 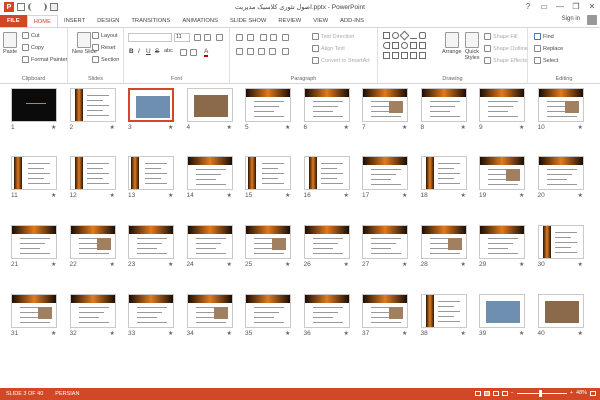 What do you see at coordinates (157, 51) in the screenshot?
I see `strikethrough-button: S` at bounding box center [157, 51].